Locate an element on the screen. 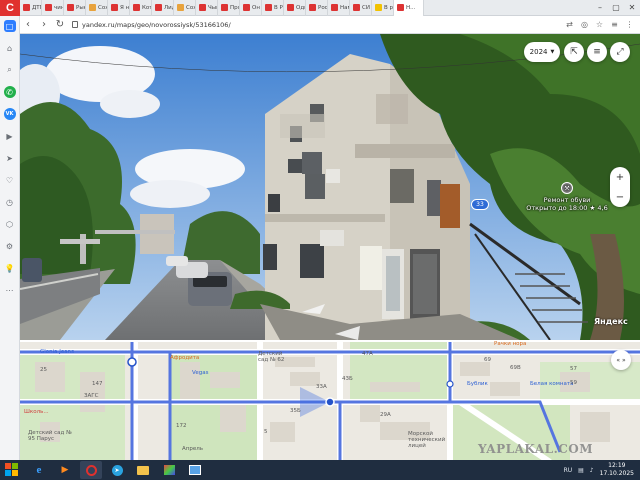 This screenshot has width=640, height=480. extensions-icon: ⋮ is located at coordinates (629, 24).